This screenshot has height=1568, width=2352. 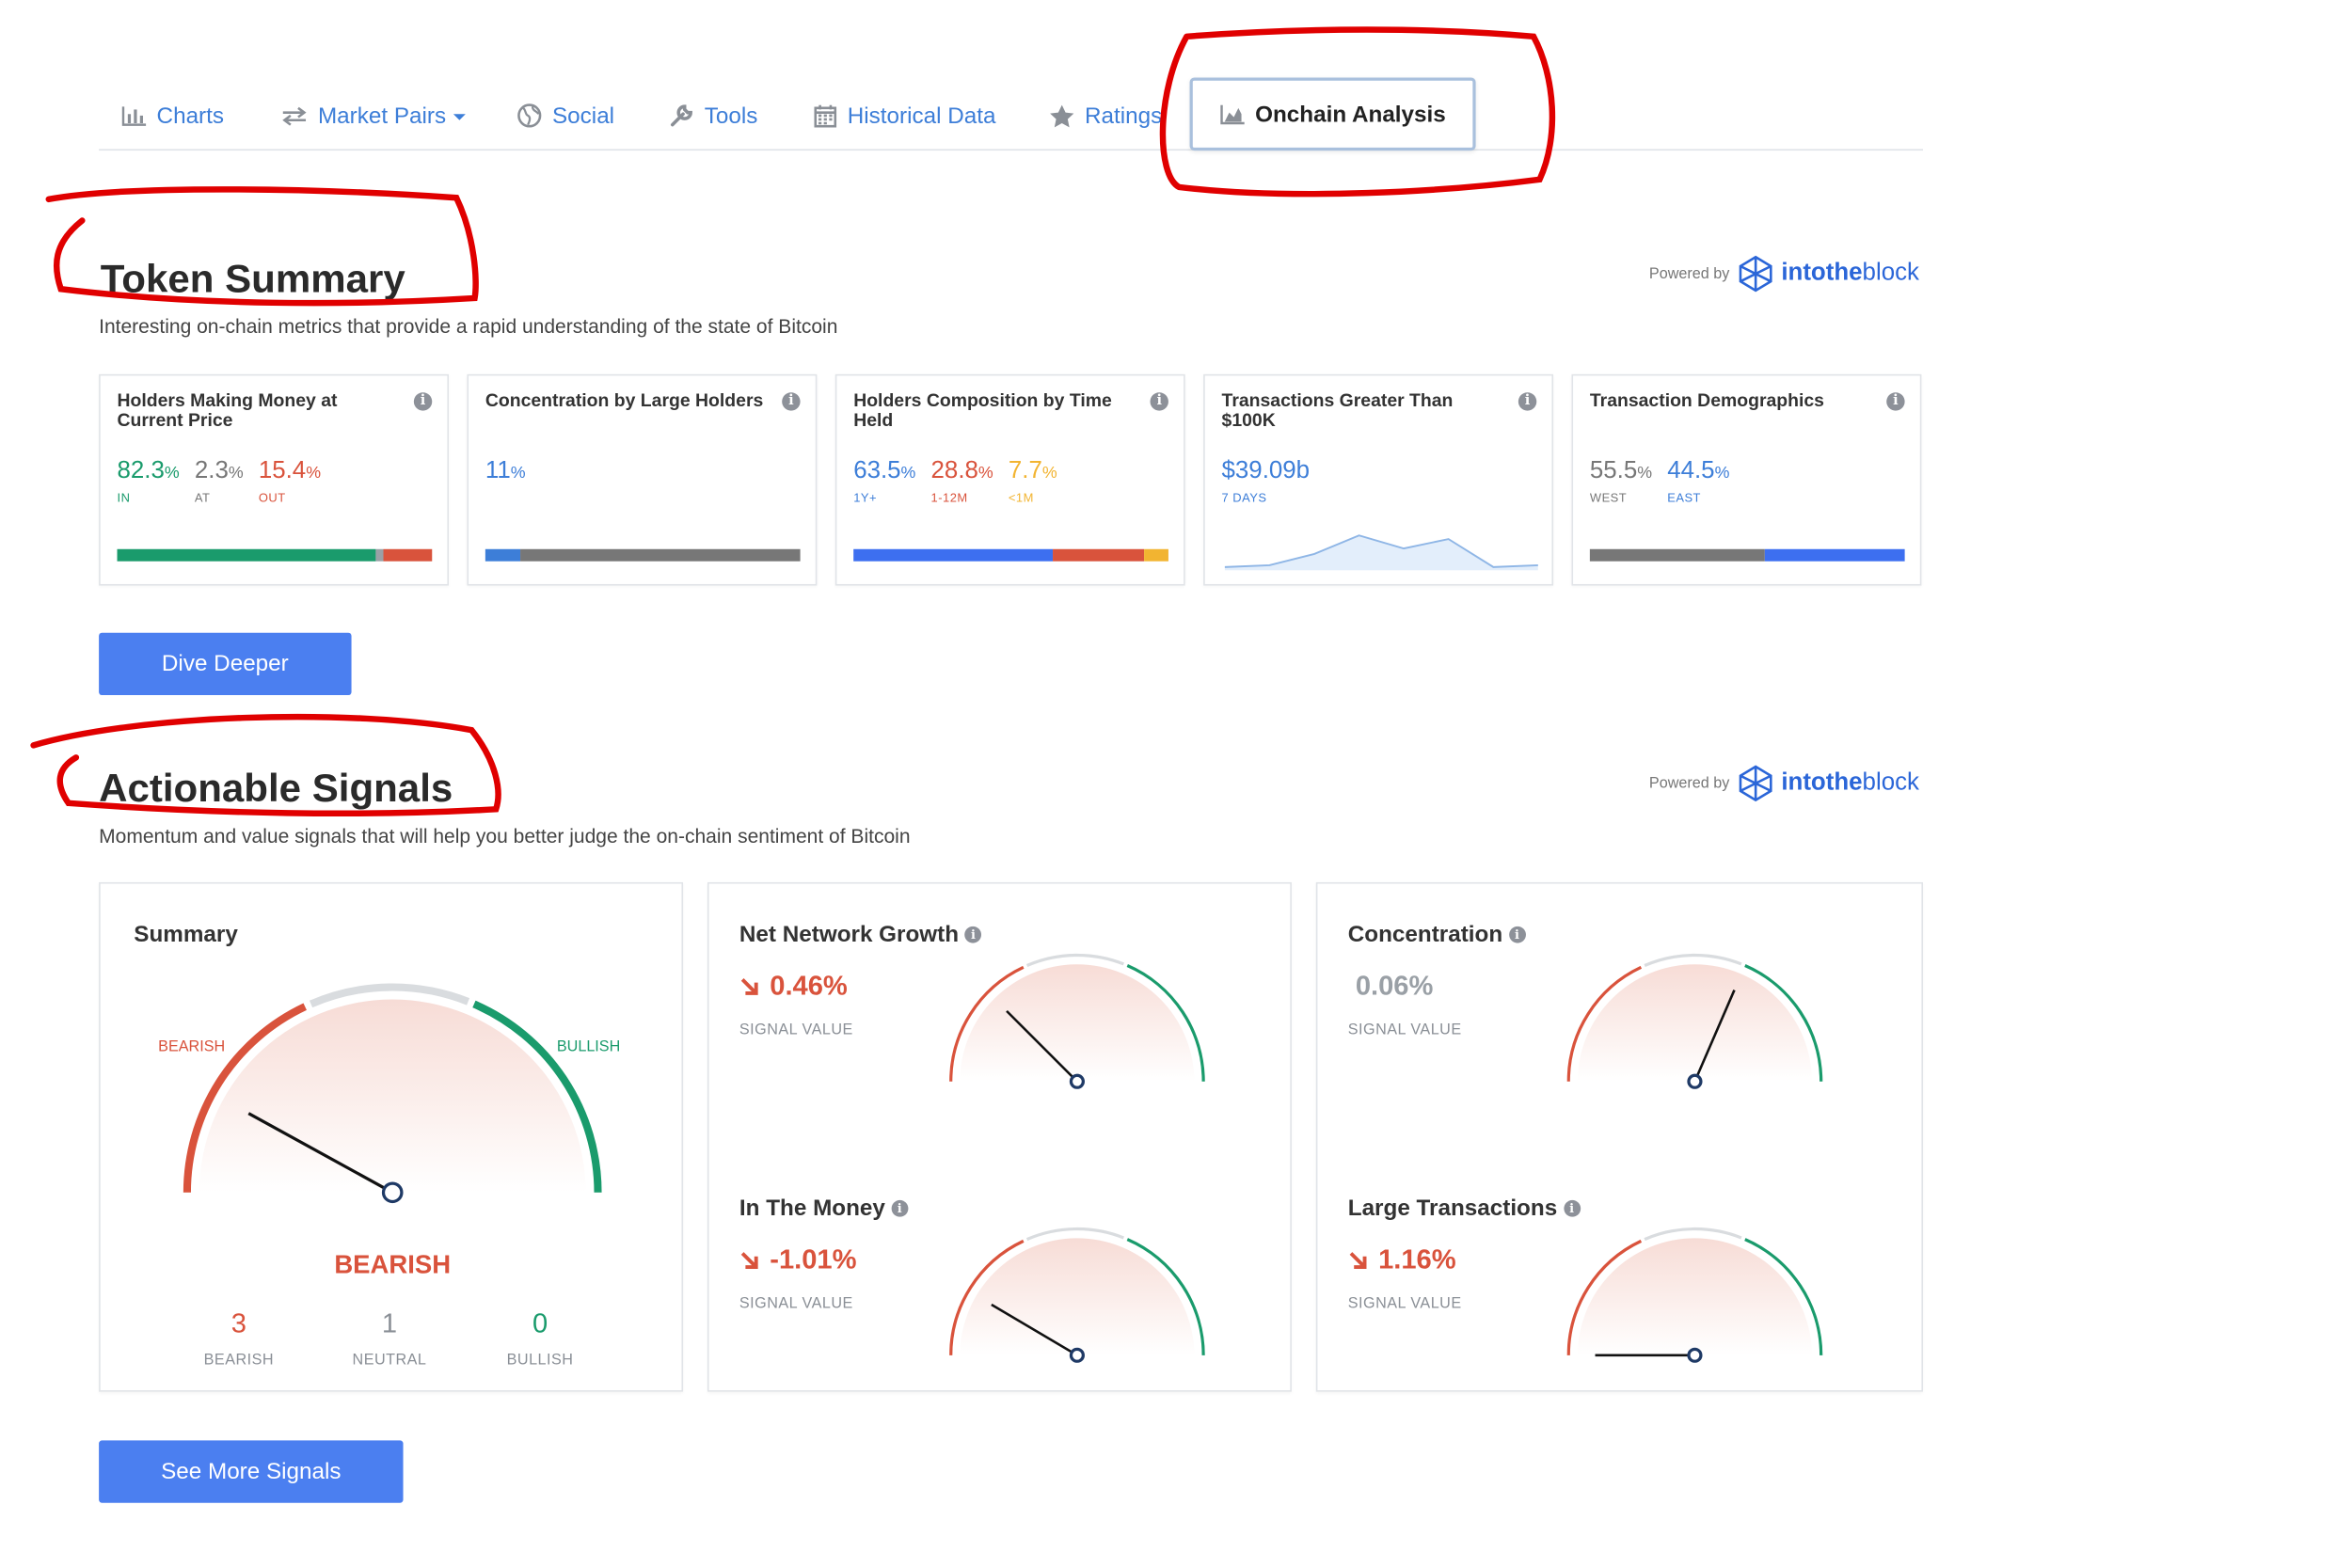 I want to click on tab-market-pairs: Market Pairs, so click(x=374, y=115).